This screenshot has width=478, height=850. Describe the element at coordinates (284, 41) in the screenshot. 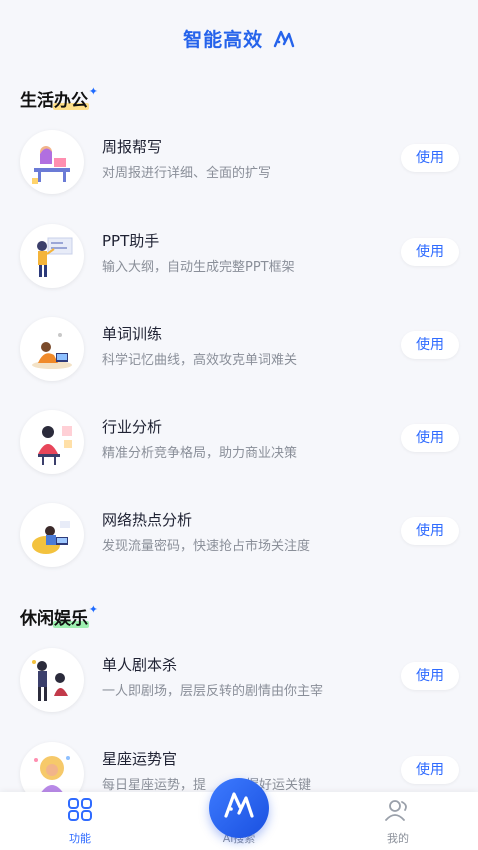

I see `ai-logo-icon` at that location.